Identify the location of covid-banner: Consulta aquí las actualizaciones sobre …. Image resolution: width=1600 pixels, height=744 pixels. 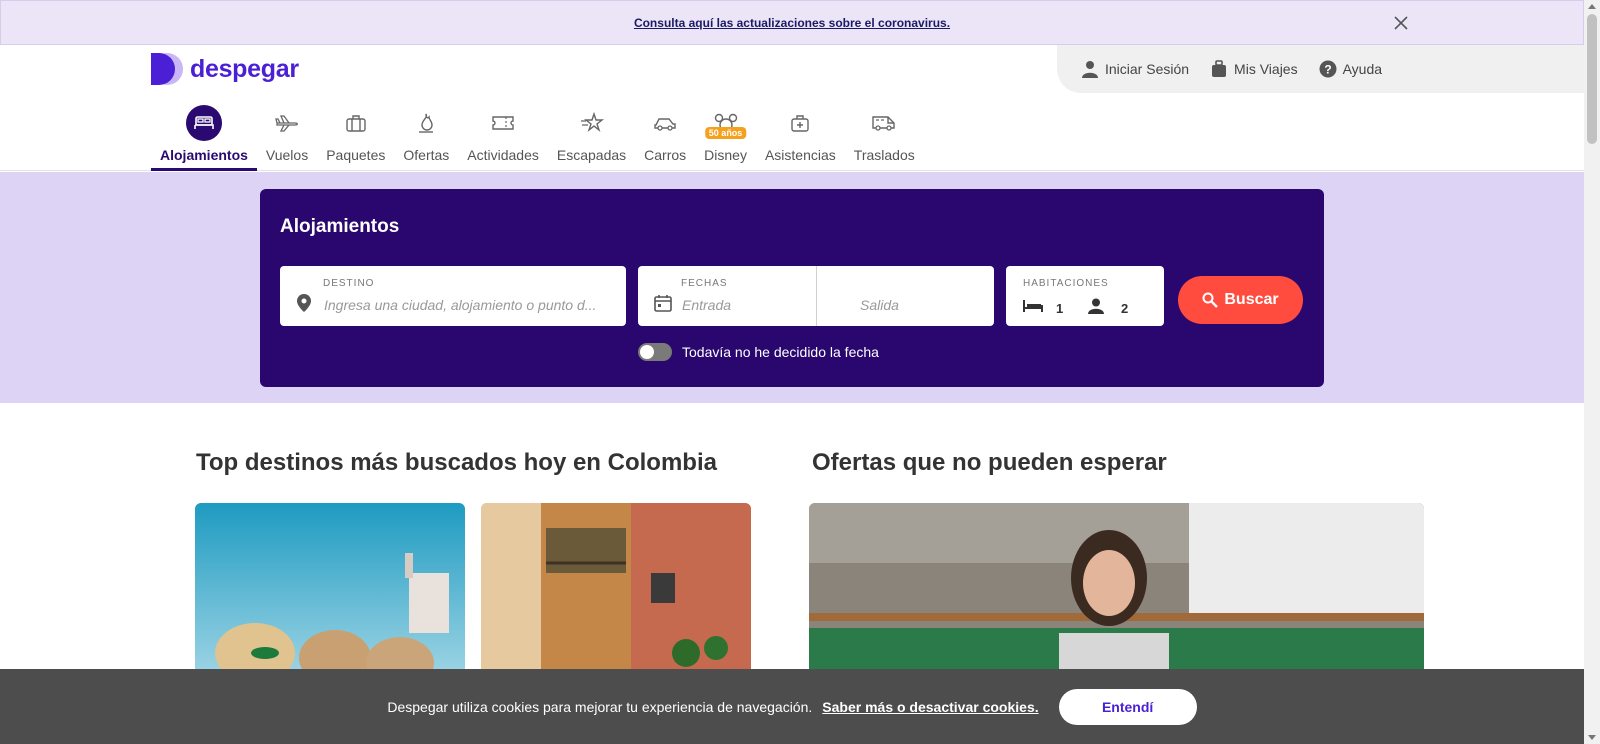
(792, 22).